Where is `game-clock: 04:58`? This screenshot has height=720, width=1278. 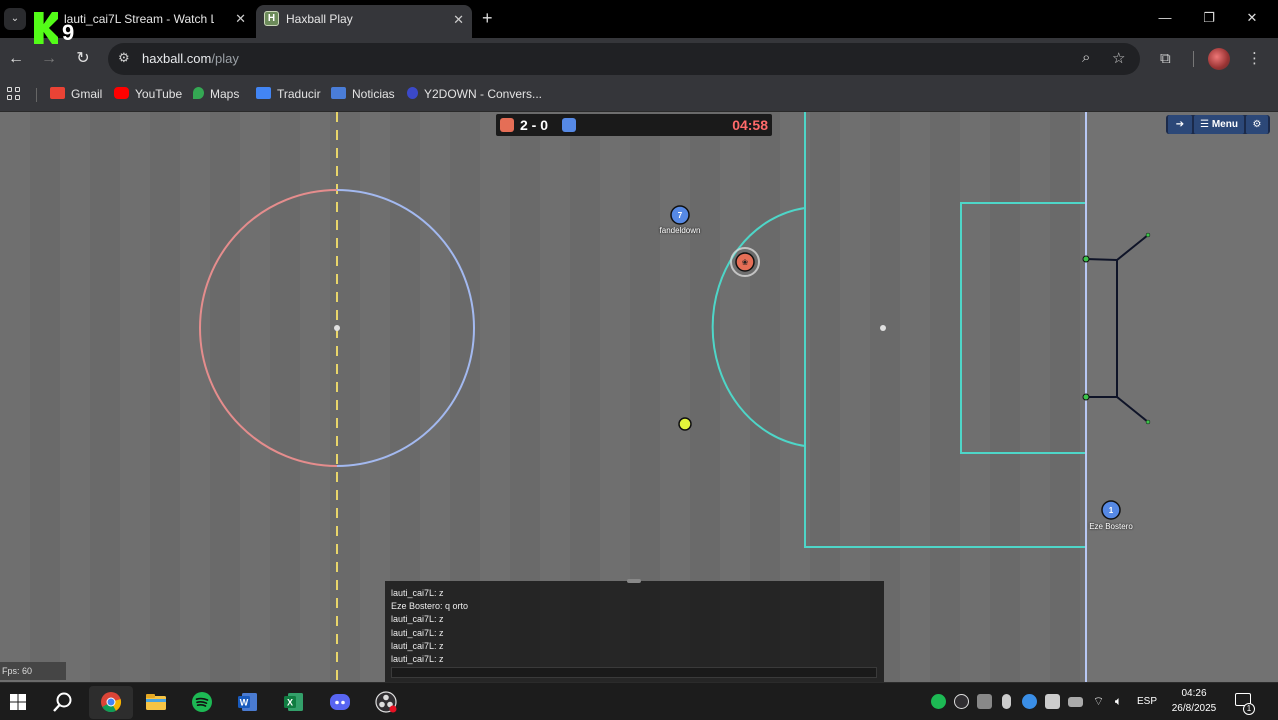 game-clock: 04:58 is located at coordinates (750, 125).